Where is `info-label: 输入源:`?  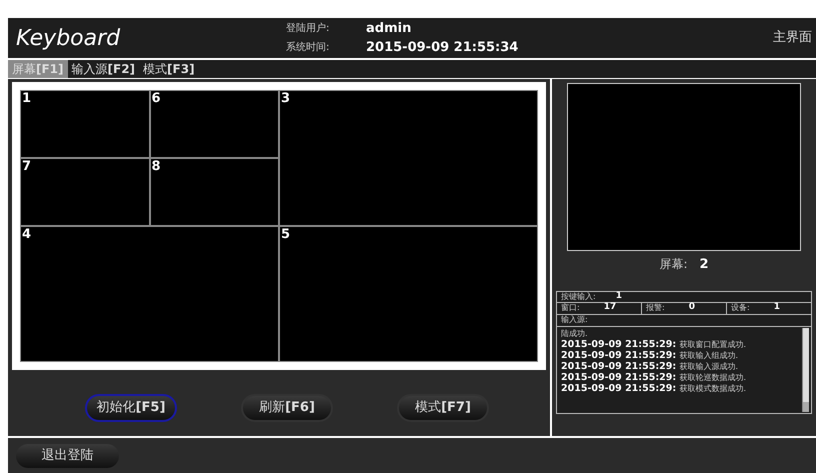
info-label: 输入源: is located at coordinates (574, 320).